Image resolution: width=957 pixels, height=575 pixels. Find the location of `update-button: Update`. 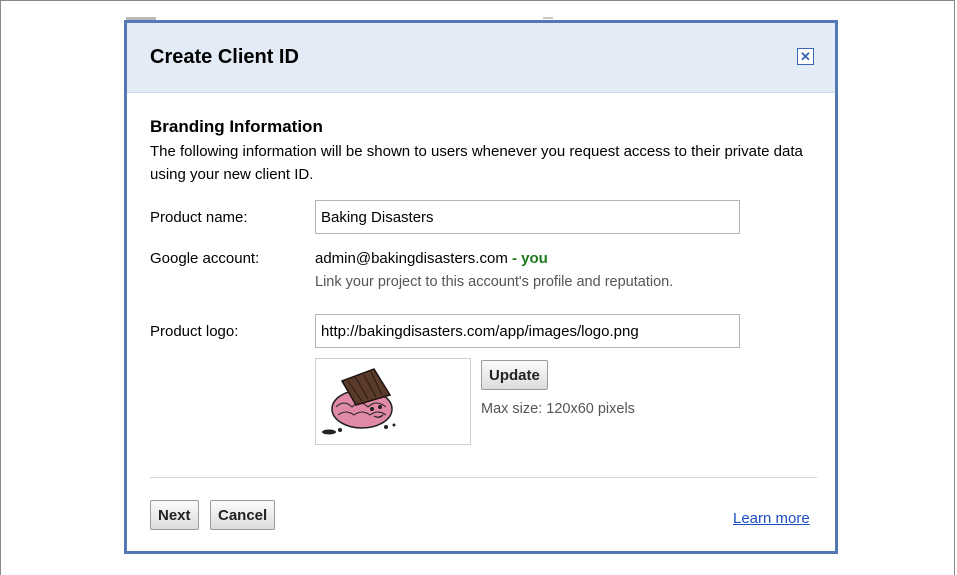

update-button: Update is located at coordinates (514, 375).